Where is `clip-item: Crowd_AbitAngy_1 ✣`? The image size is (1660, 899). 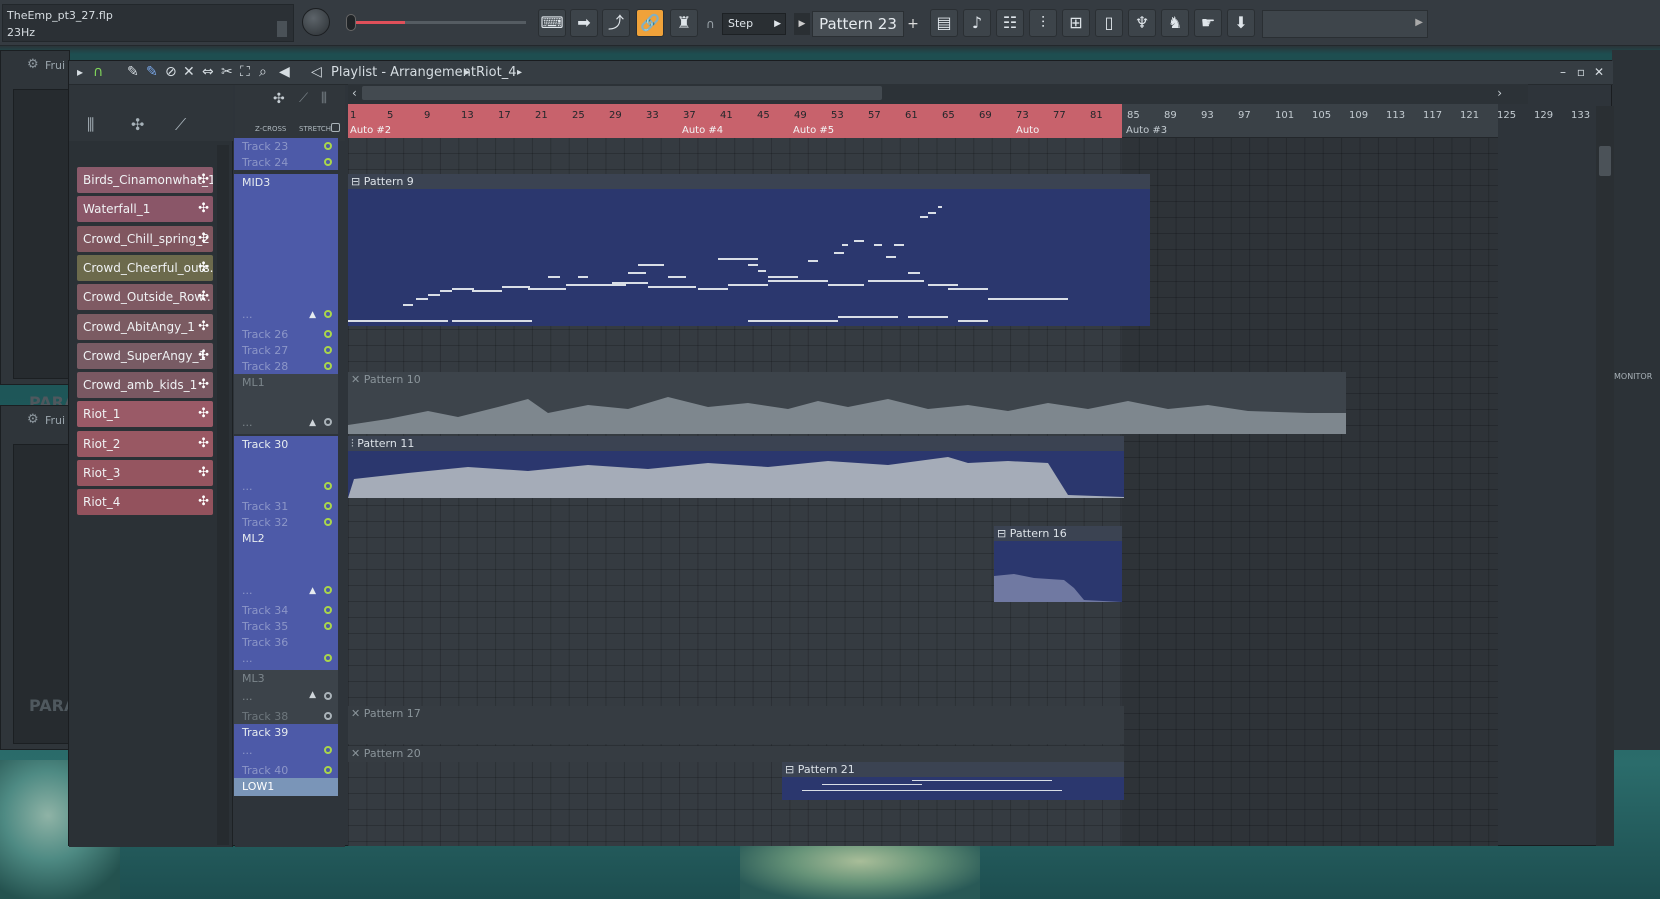
clip-item: Crowd_AbitAngy_1 ✣ is located at coordinates (145, 326).